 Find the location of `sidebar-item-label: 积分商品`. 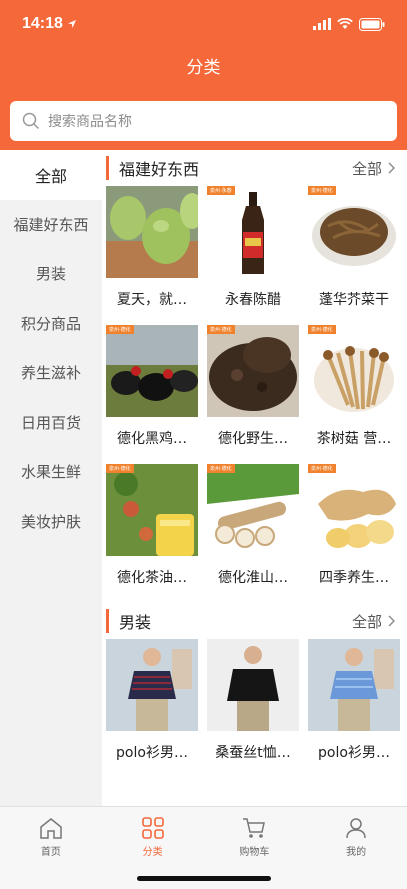

sidebar-item-label: 积分商品 is located at coordinates (50, 323).